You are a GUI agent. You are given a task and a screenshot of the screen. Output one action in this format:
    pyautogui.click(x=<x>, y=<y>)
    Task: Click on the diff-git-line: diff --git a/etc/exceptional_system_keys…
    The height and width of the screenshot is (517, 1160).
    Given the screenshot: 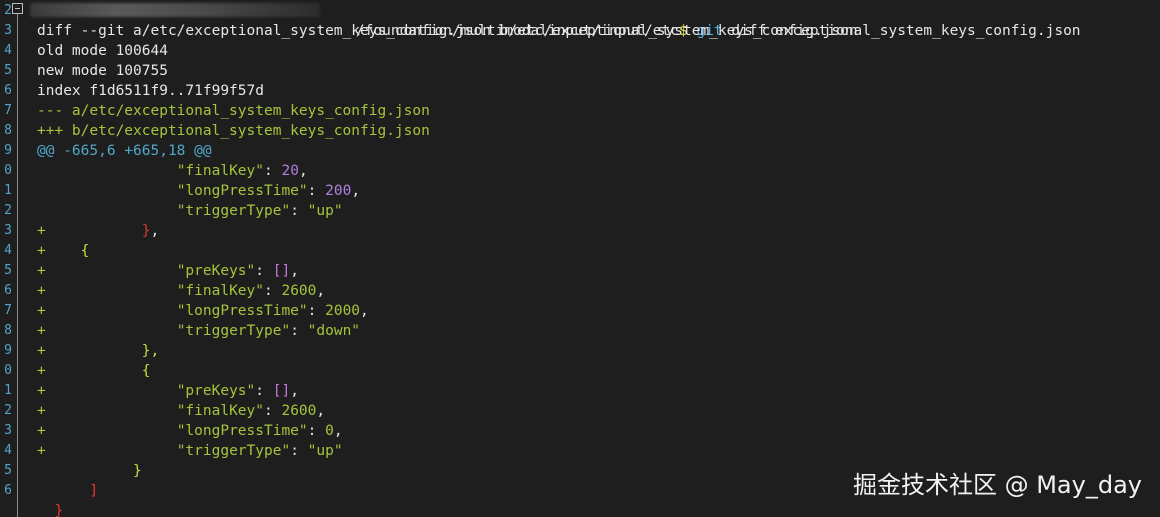 What is the action you would take?
    pyautogui.click(x=447, y=31)
    